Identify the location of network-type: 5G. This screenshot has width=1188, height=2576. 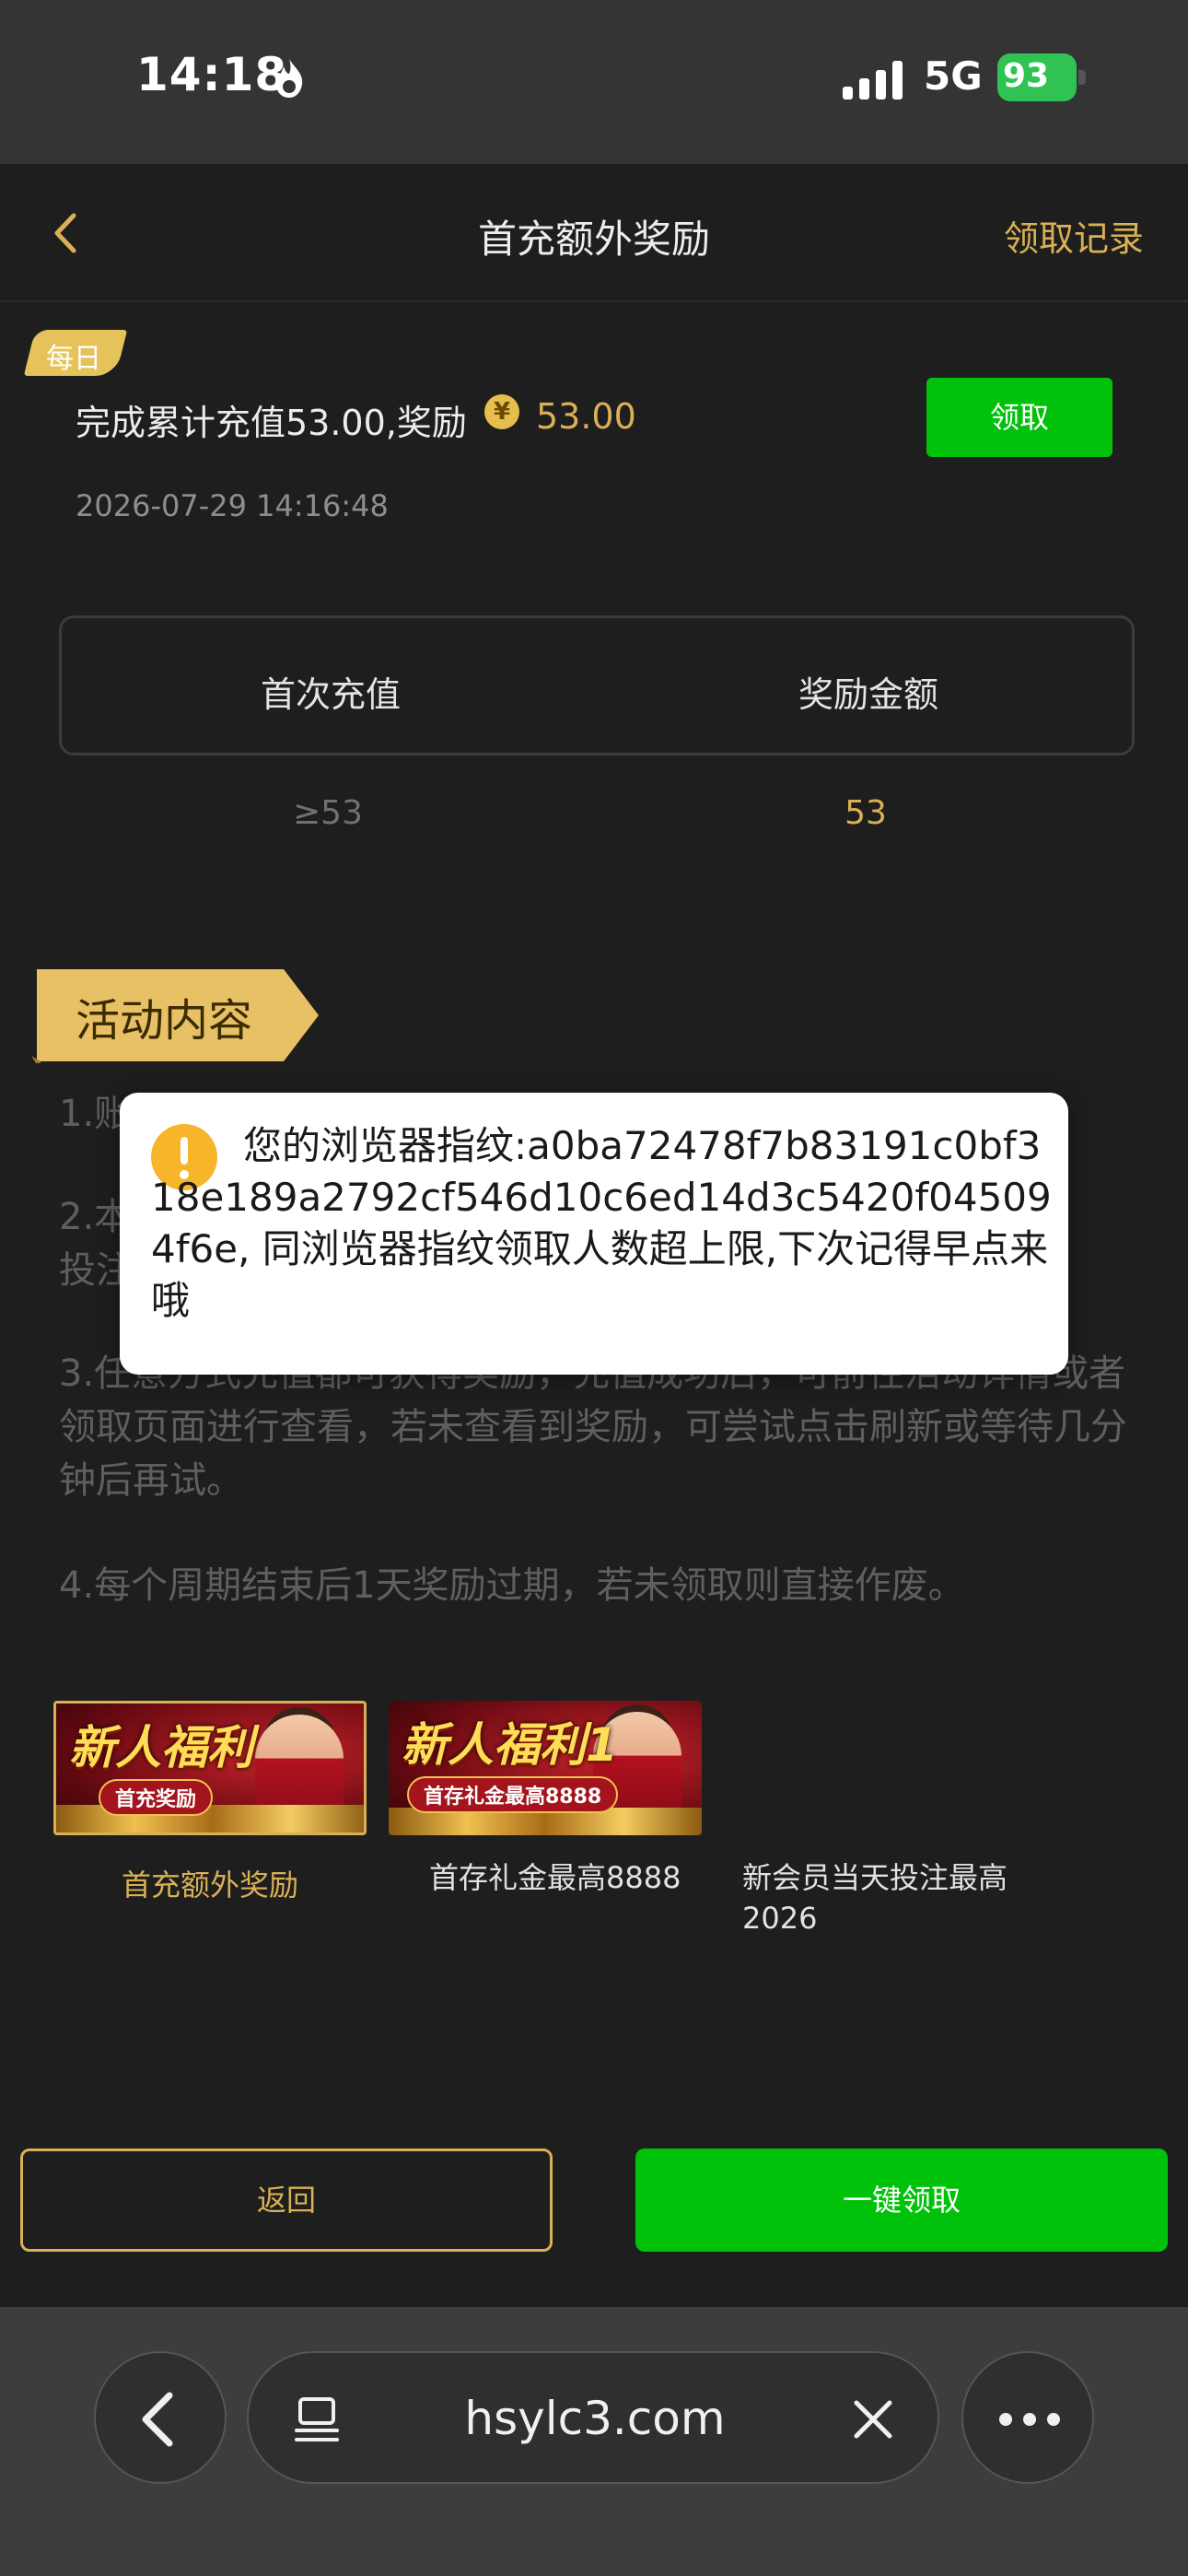
(954, 76).